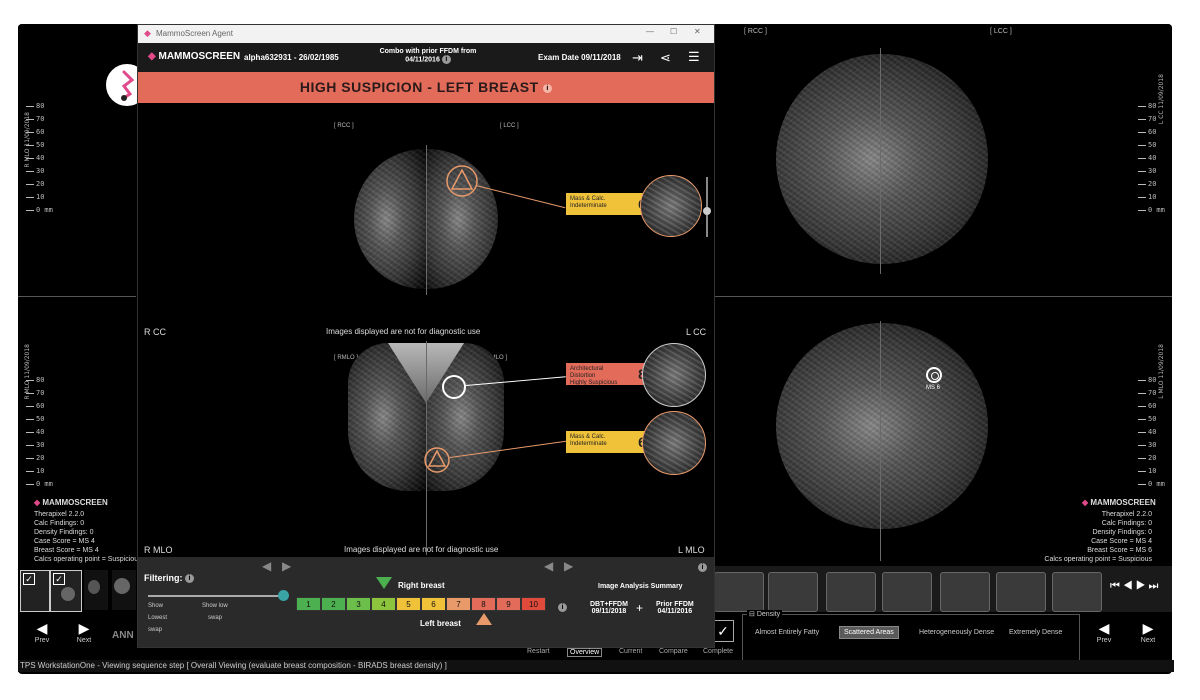 Image resolution: width=1200 pixels, height=700 pixels. I want to click on playback-controls: ⏮◀▶⏭, so click(1135, 586).